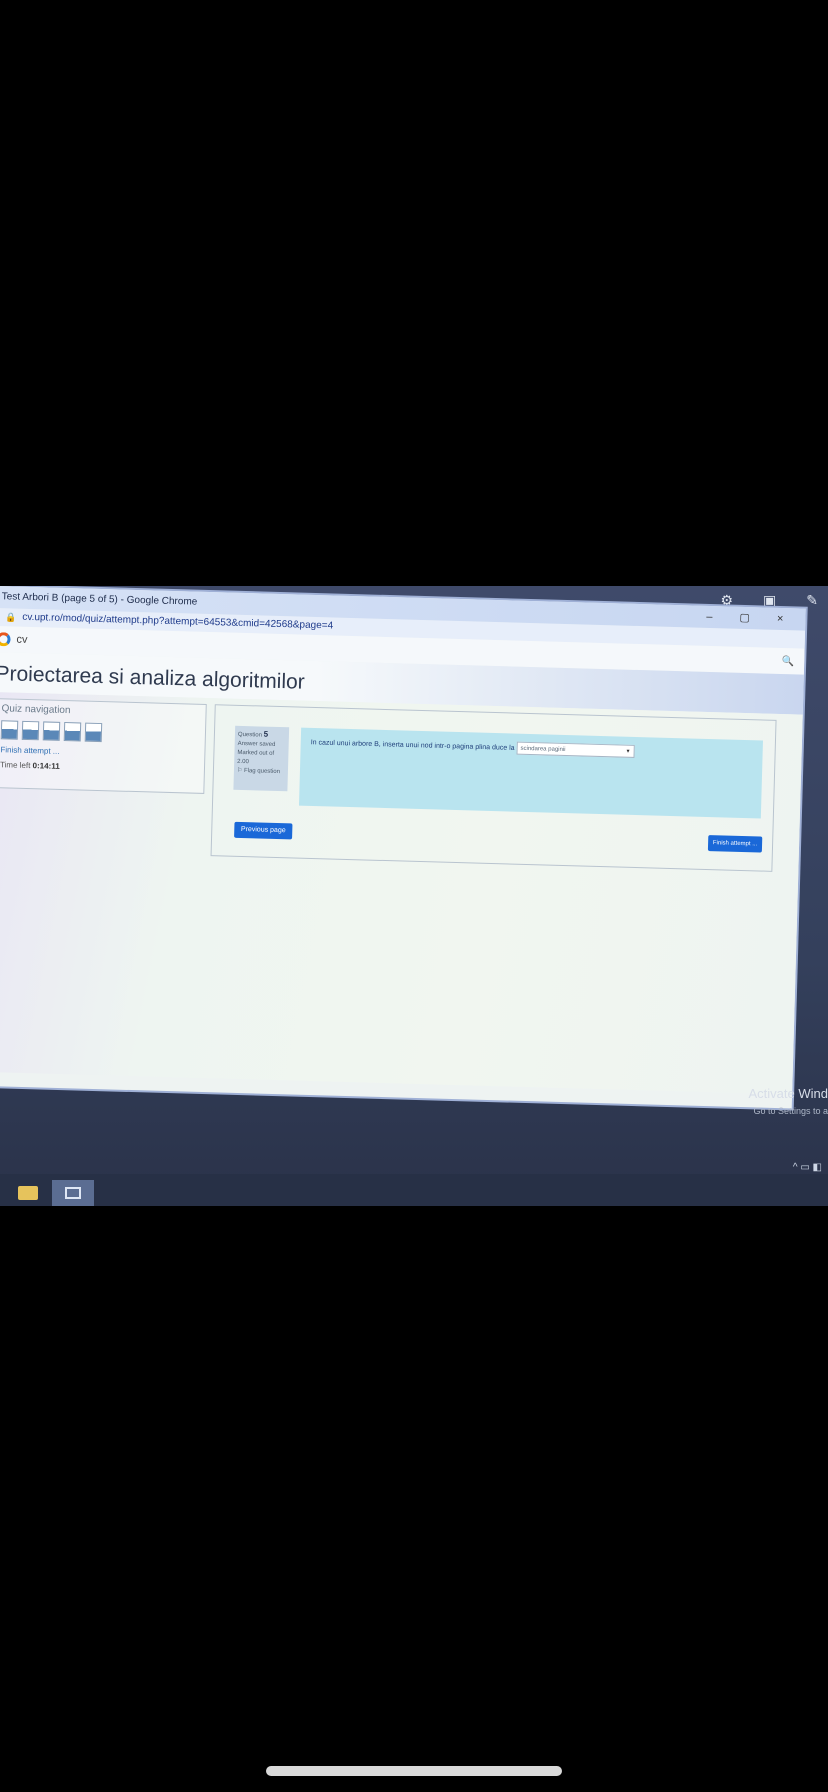 The image size is (828, 1792). I want to click on activate-windows-title: Activate Wind, so click(788, 1093).